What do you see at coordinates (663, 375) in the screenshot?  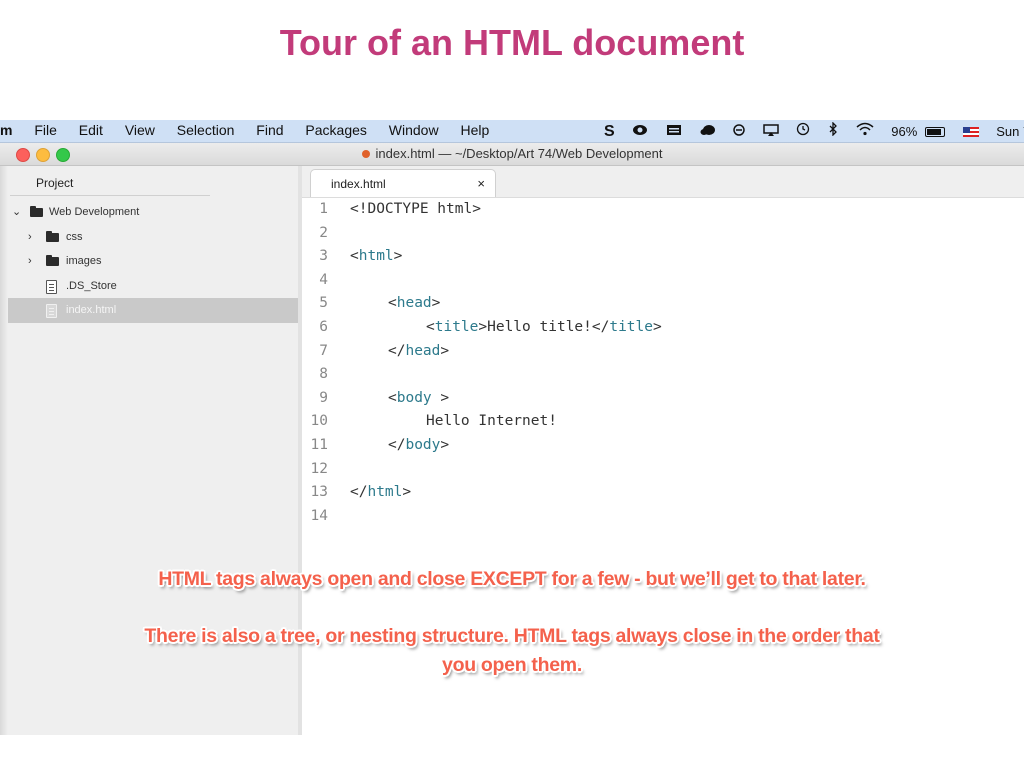 I see `code-line: 8` at bounding box center [663, 375].